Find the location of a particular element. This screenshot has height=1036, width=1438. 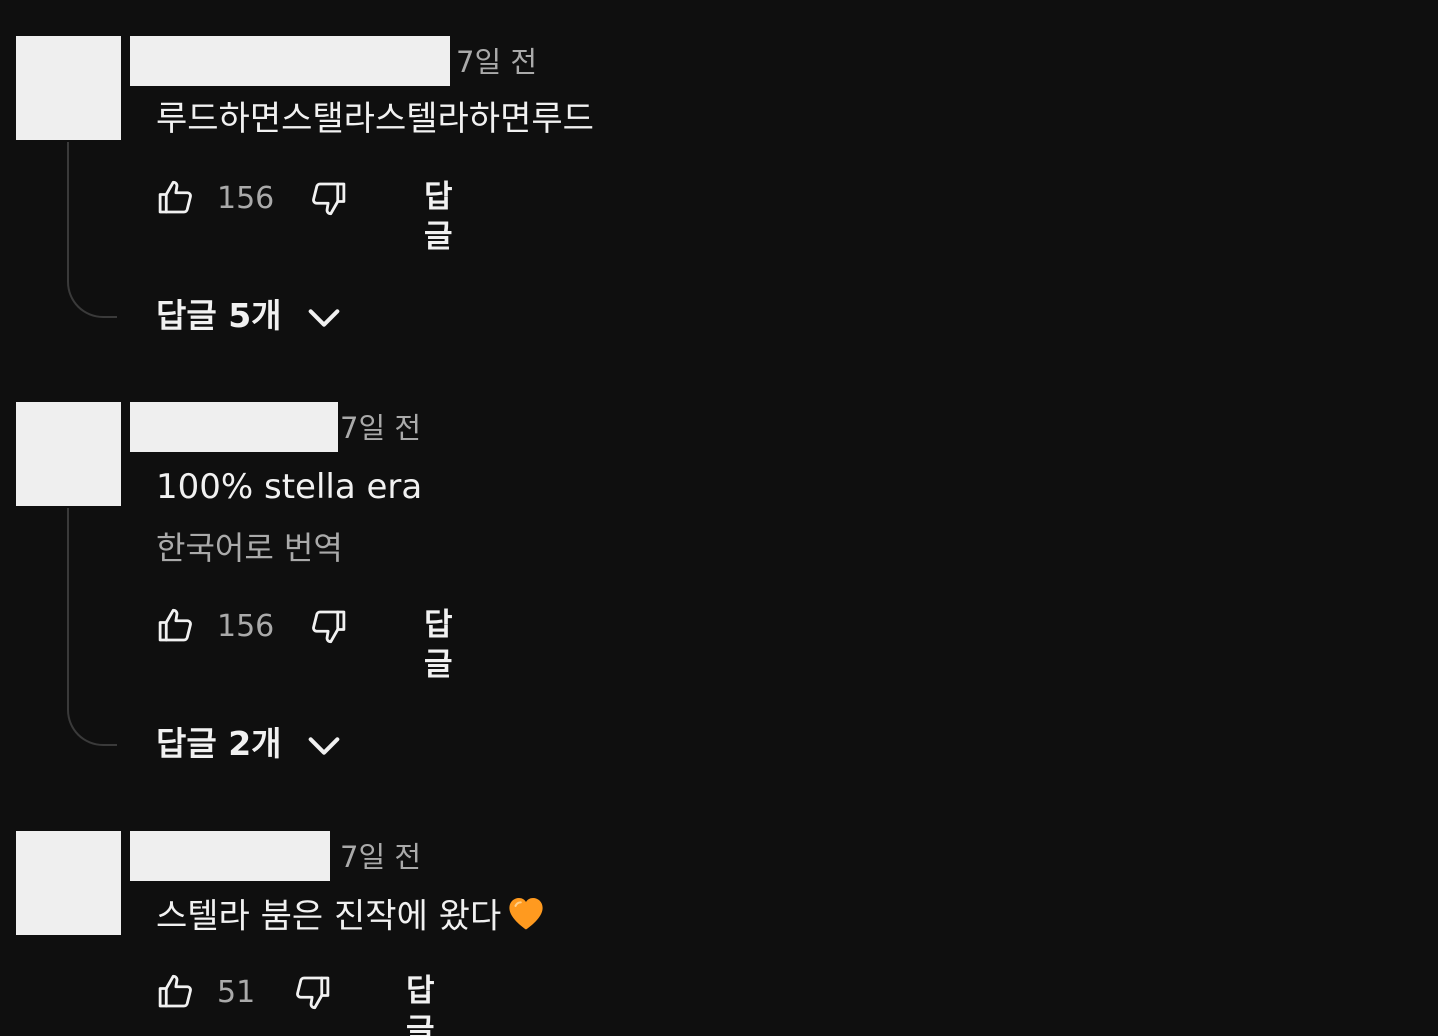

translate-link: 한국어로 번역 is located at coordinates (249, 548).